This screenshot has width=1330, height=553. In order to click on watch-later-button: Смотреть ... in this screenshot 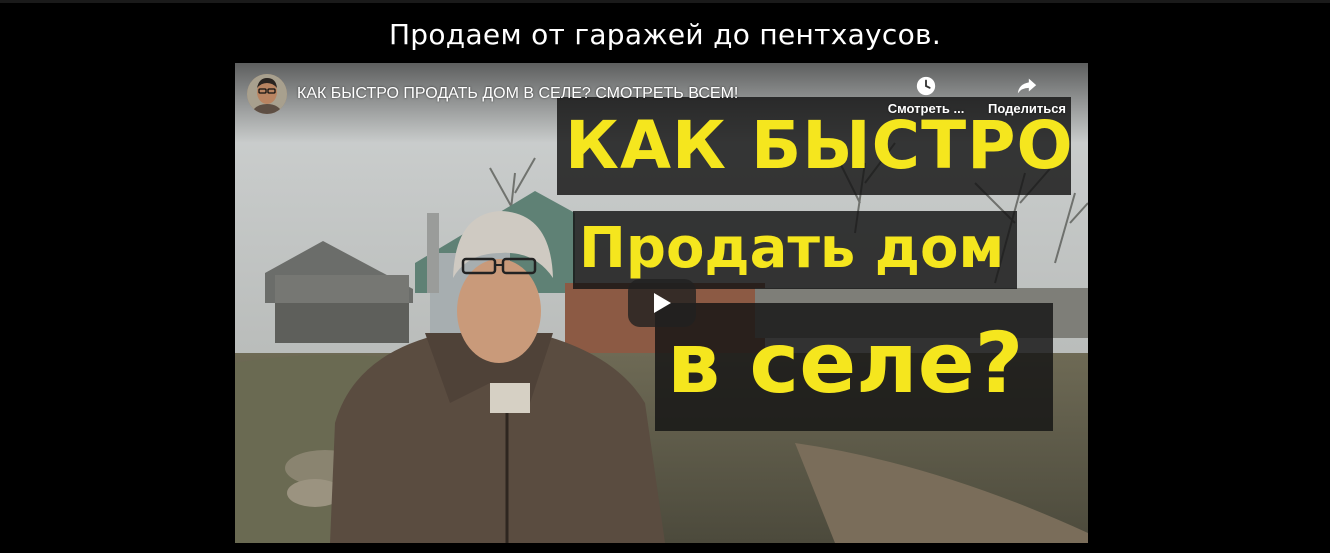, I will do `click(926, 95)`.